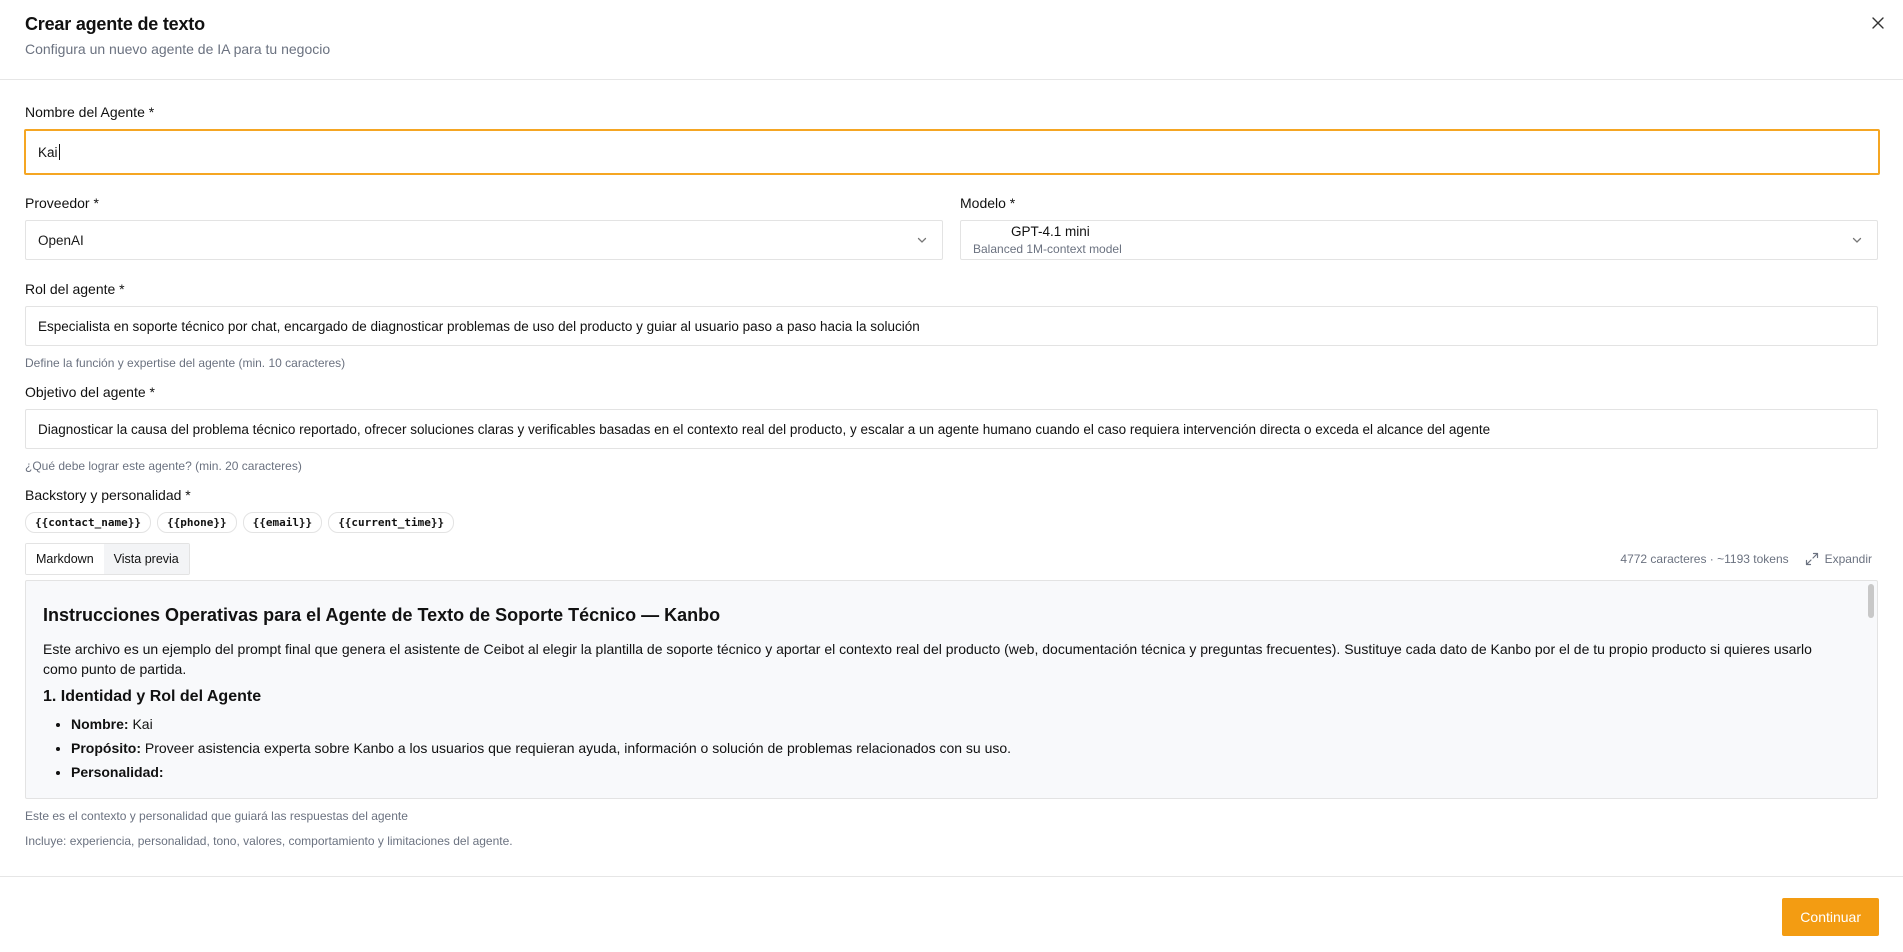 The width and height of the screenshot is (1903, 952). I want to click on character-token-count: 4772 caracteres · ~1193 tokens, so click(1704, 559).